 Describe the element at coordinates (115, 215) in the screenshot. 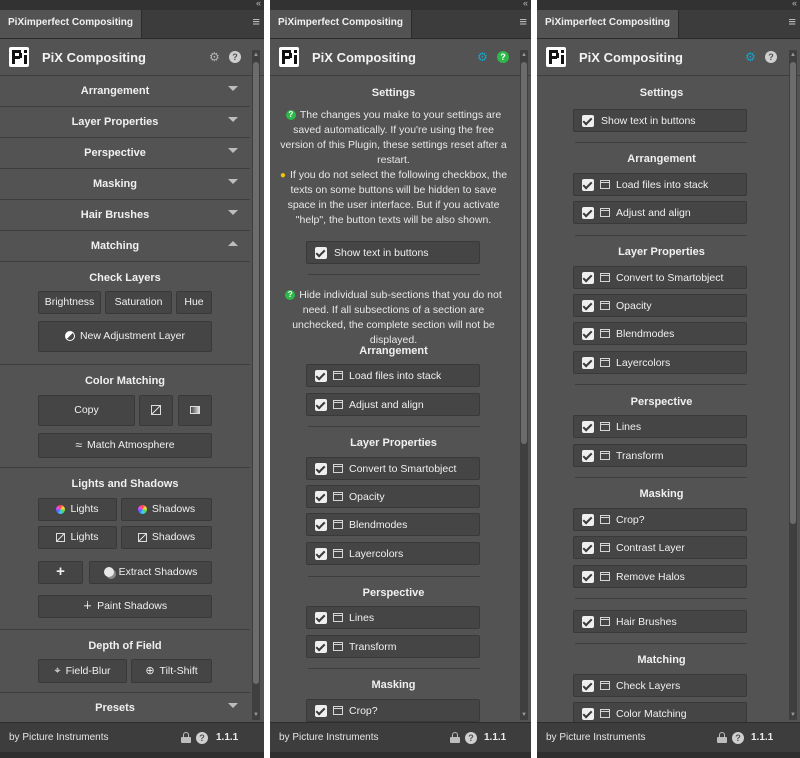

I see `section-label: Hair Brushes` at that location.